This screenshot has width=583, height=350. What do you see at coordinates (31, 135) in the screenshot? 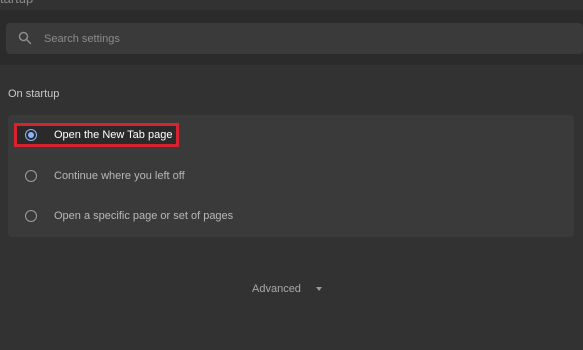
I see `radio-checked-icon` at bounding box center [31, 135].